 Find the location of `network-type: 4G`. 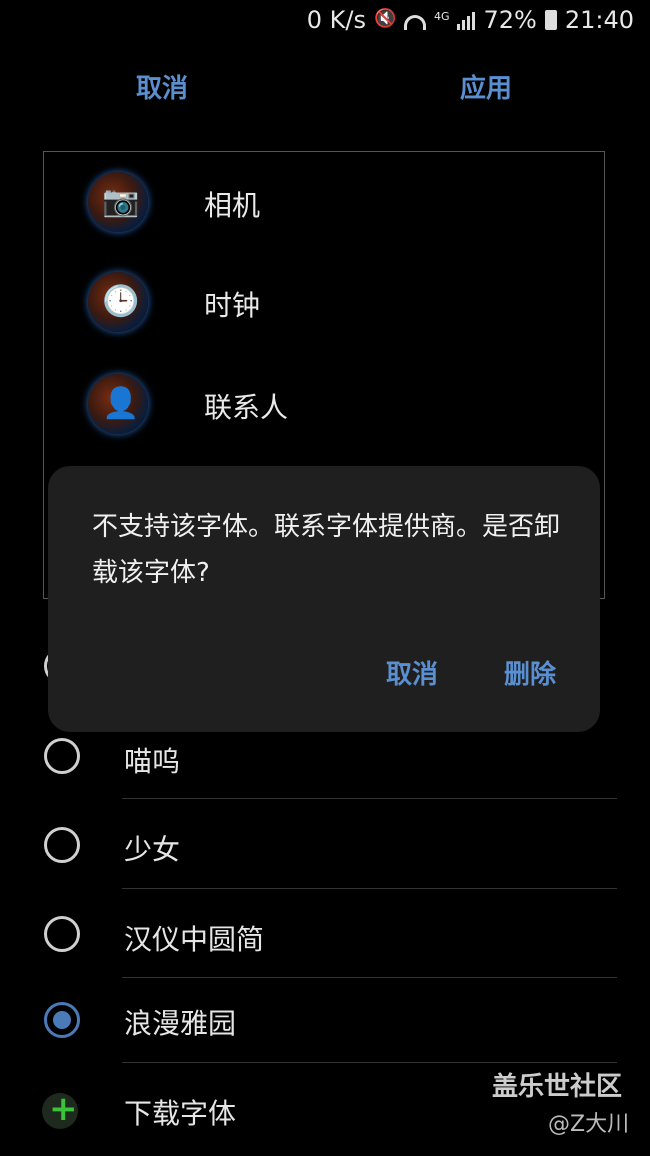

network-type: 4G is located at coordinates (441, 16).